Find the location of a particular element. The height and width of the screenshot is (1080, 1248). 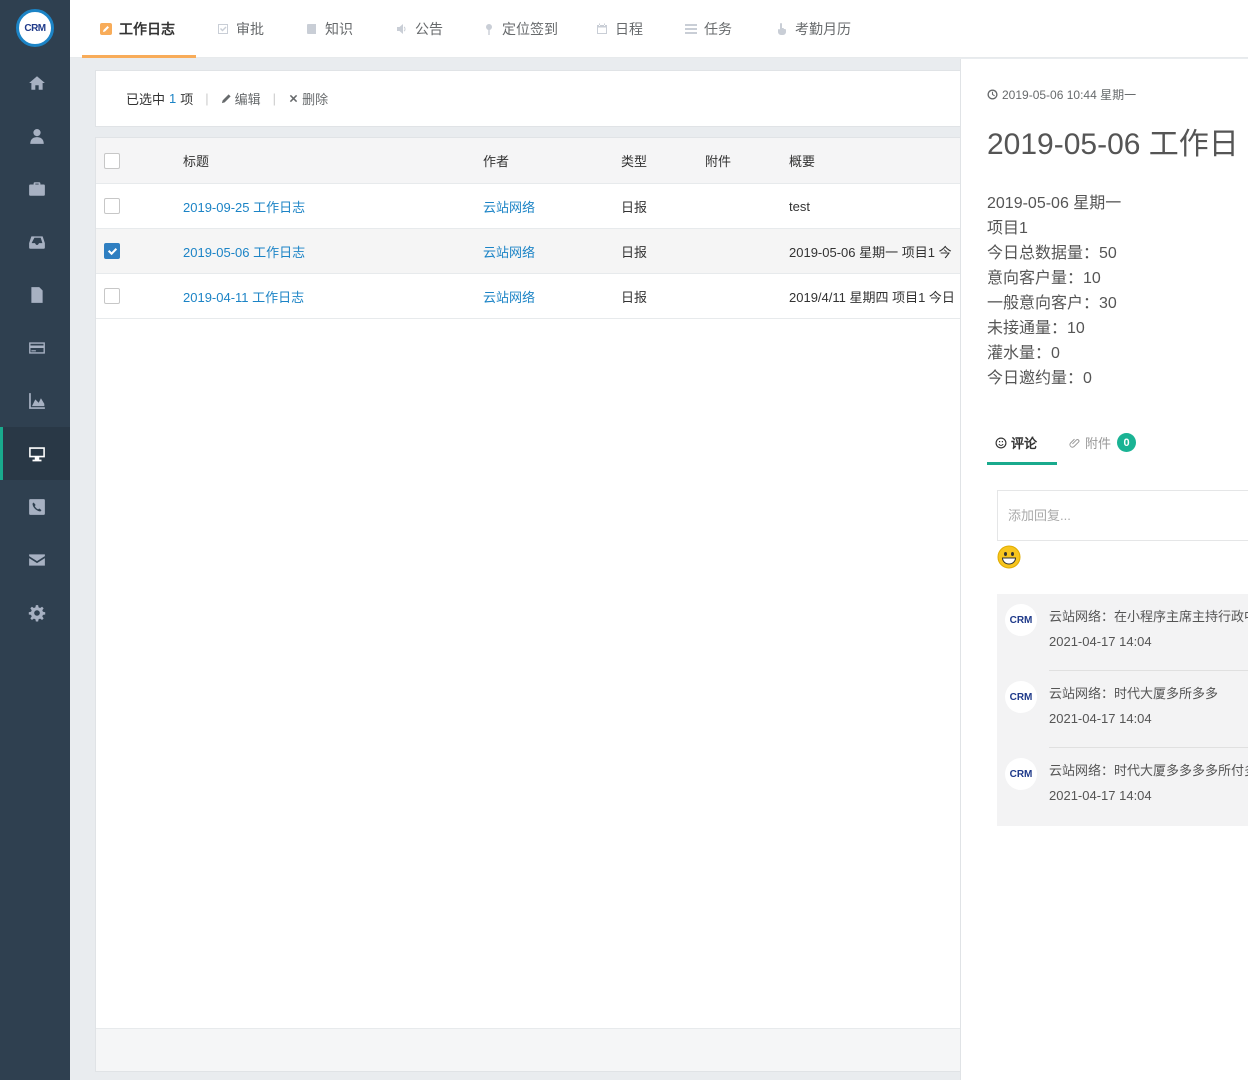

sidebar: CRM is located at coordinates (35, 540).